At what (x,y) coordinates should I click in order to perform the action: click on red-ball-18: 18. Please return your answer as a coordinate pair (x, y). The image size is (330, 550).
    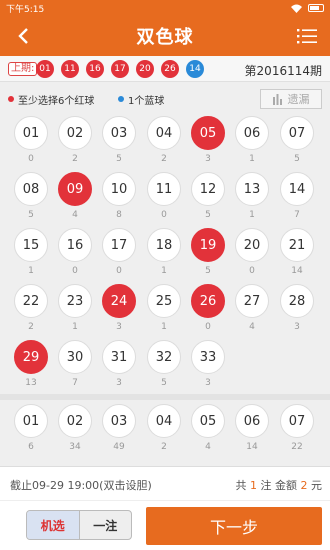
    Looking at the image, I should click on (164, 245).